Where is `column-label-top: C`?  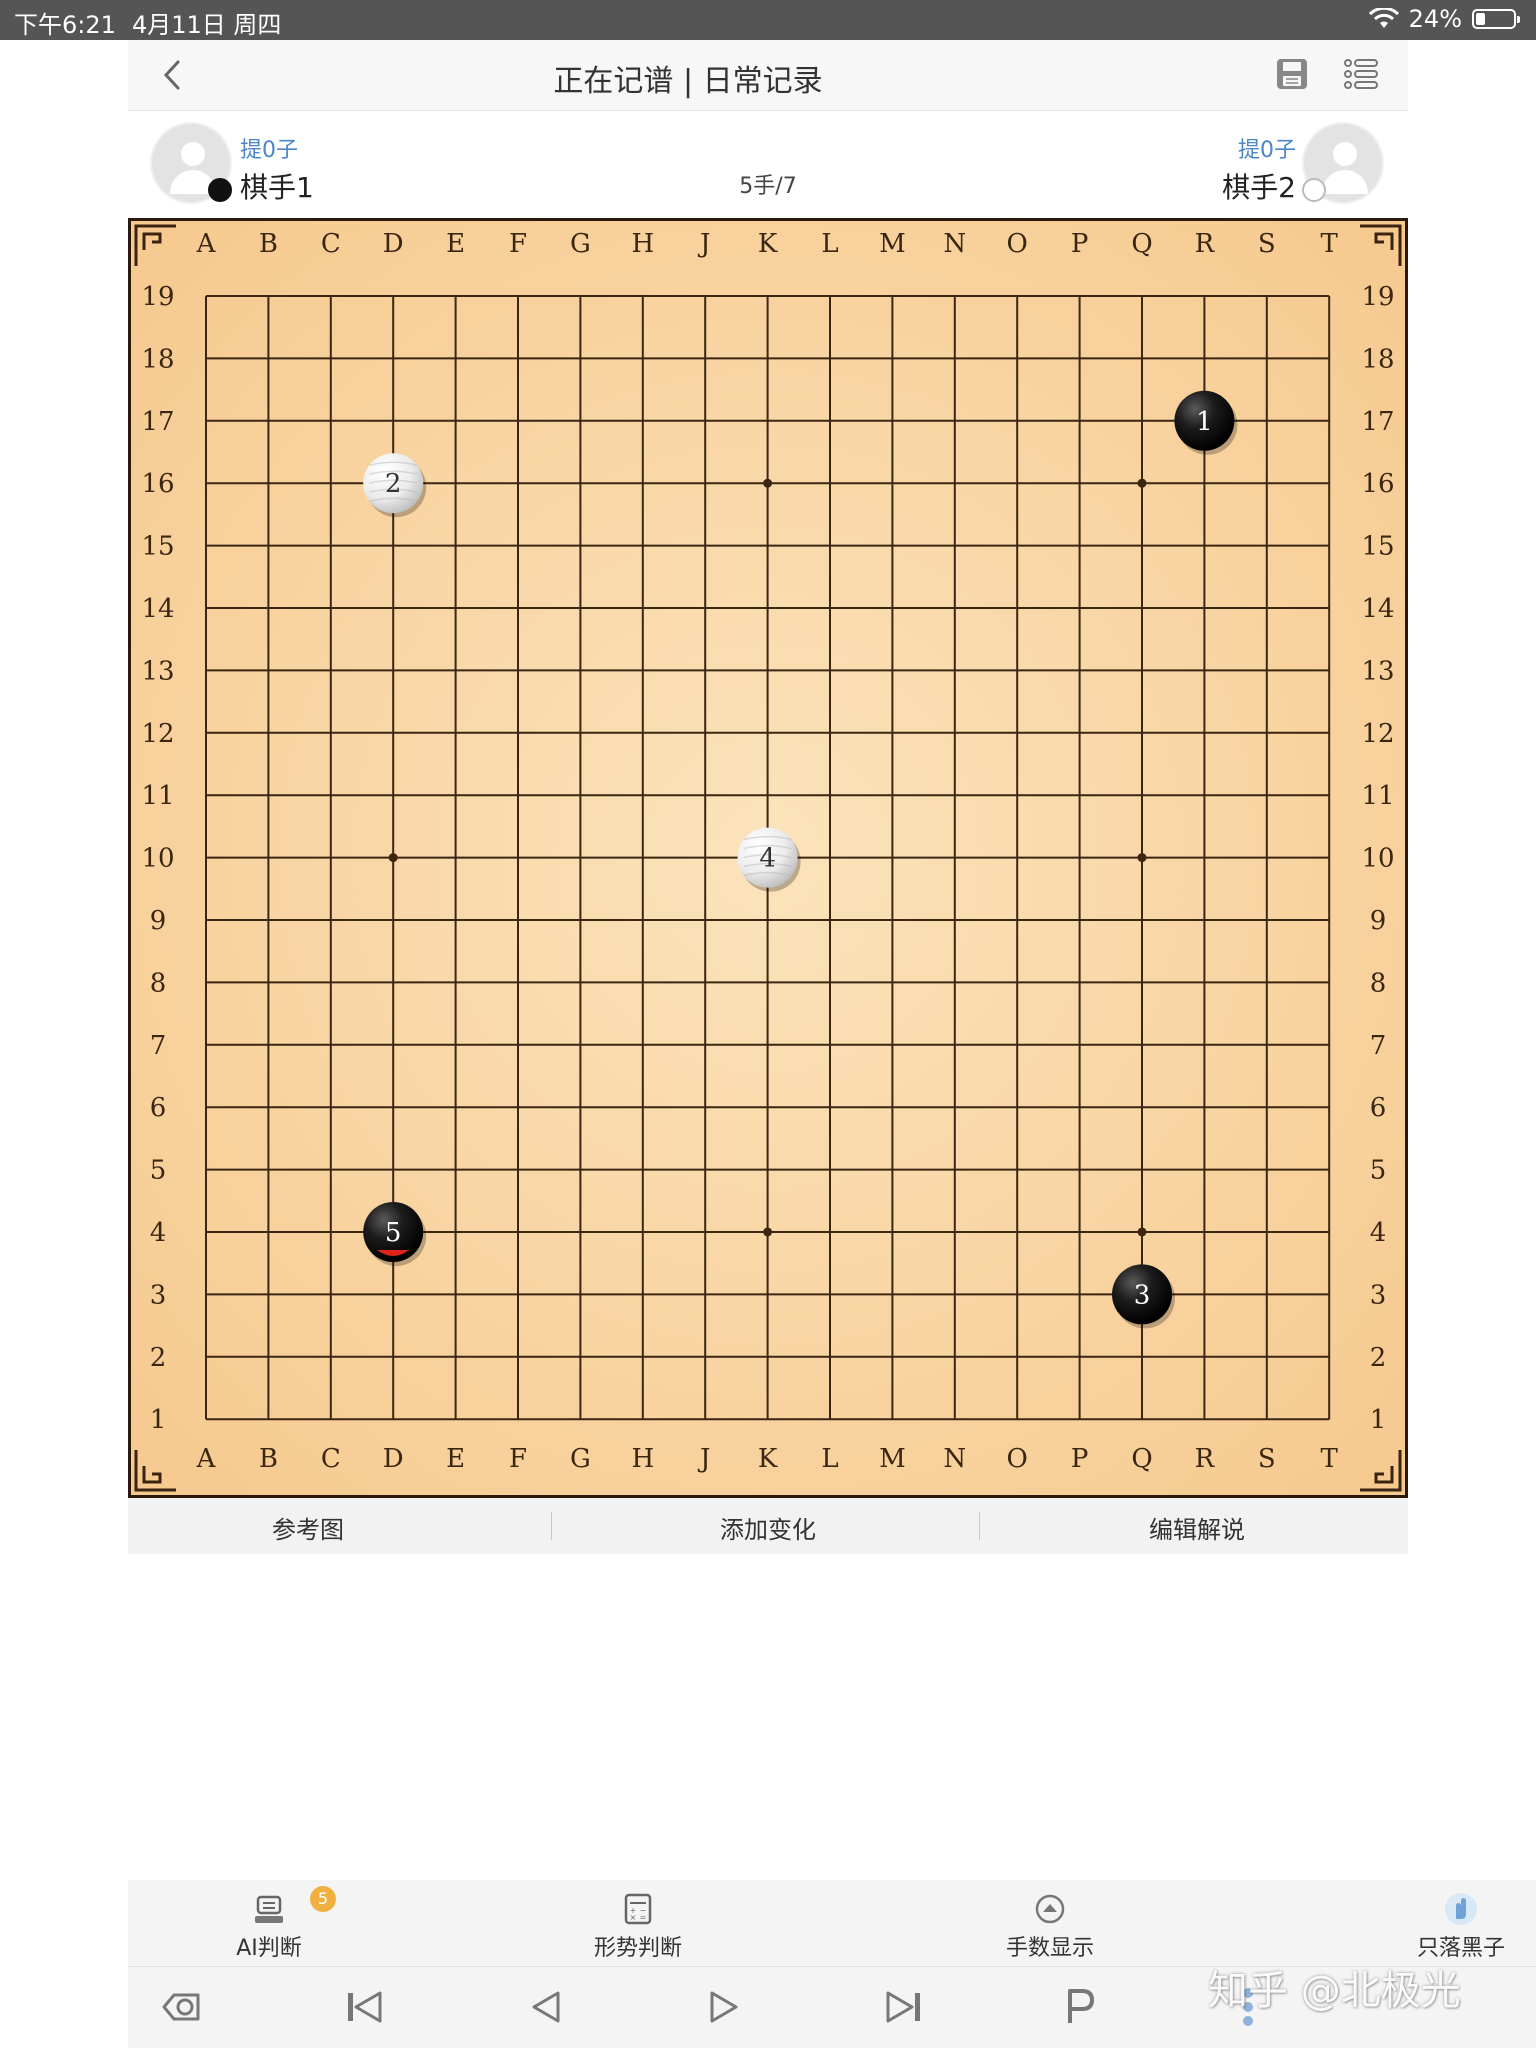
column-label-top: C is located at coordinates (331, 244).